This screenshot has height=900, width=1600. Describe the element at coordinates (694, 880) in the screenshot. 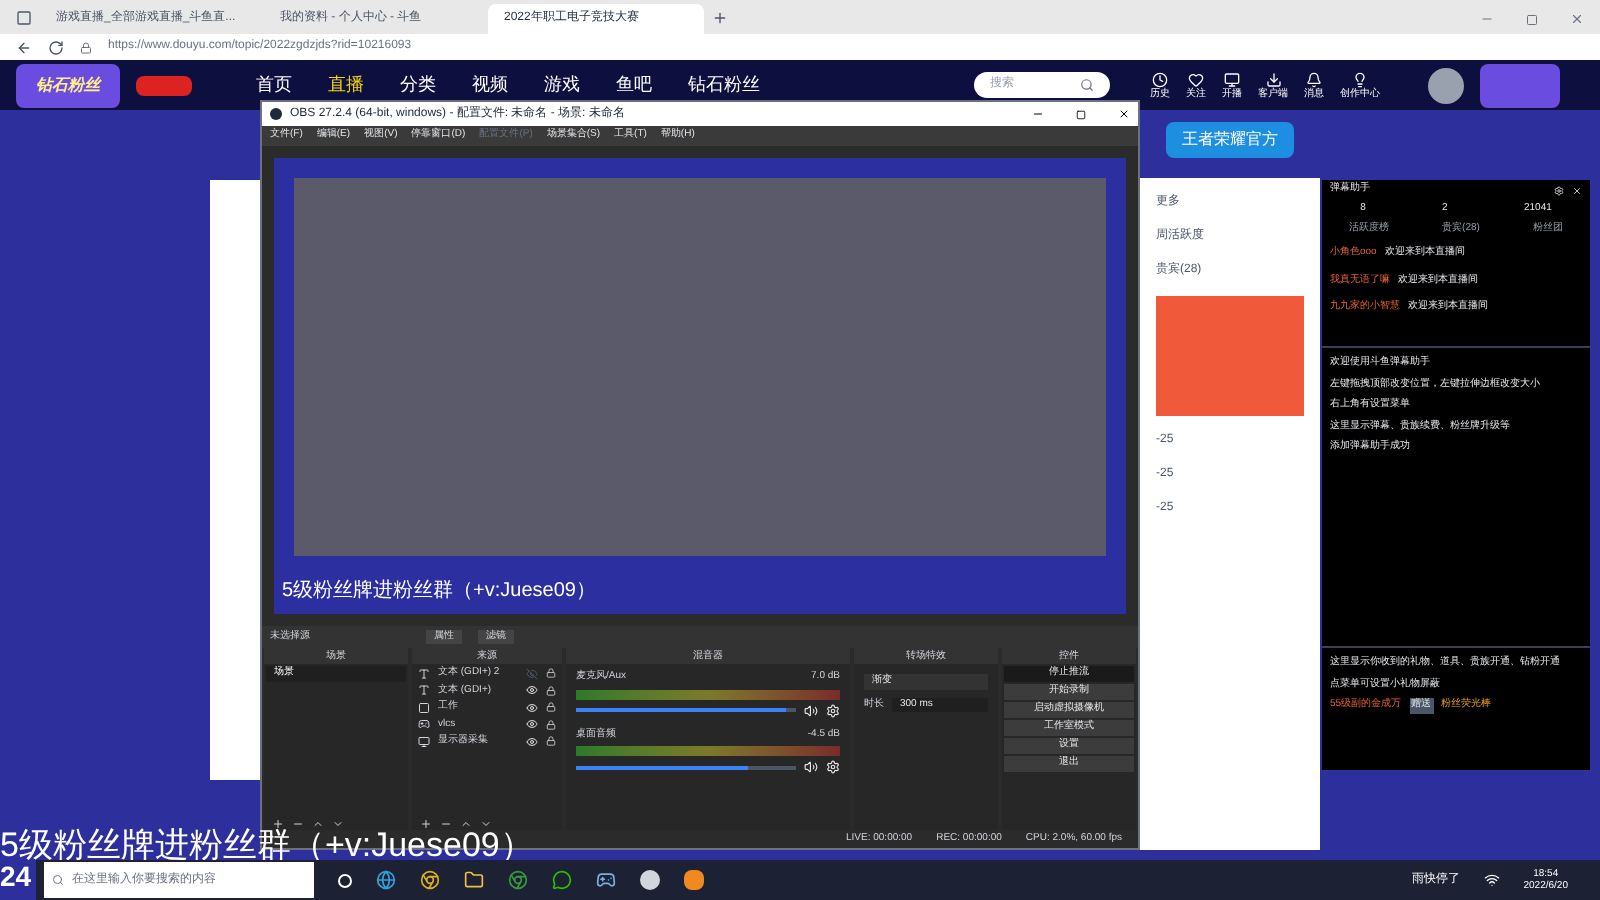

I see `app-tile-icon` at that location.